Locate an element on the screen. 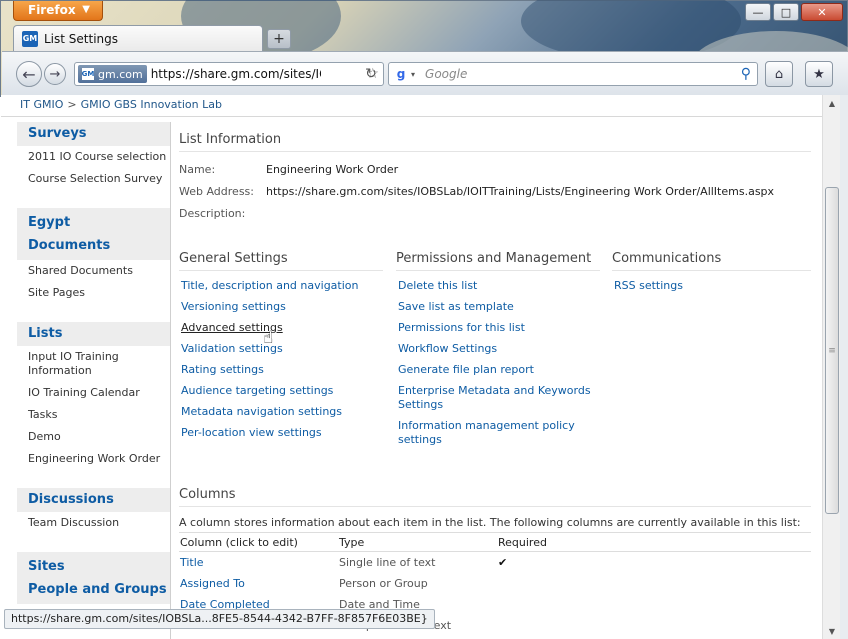  column-header-name: Column (click to edit) is located at coordinates (258, 542).